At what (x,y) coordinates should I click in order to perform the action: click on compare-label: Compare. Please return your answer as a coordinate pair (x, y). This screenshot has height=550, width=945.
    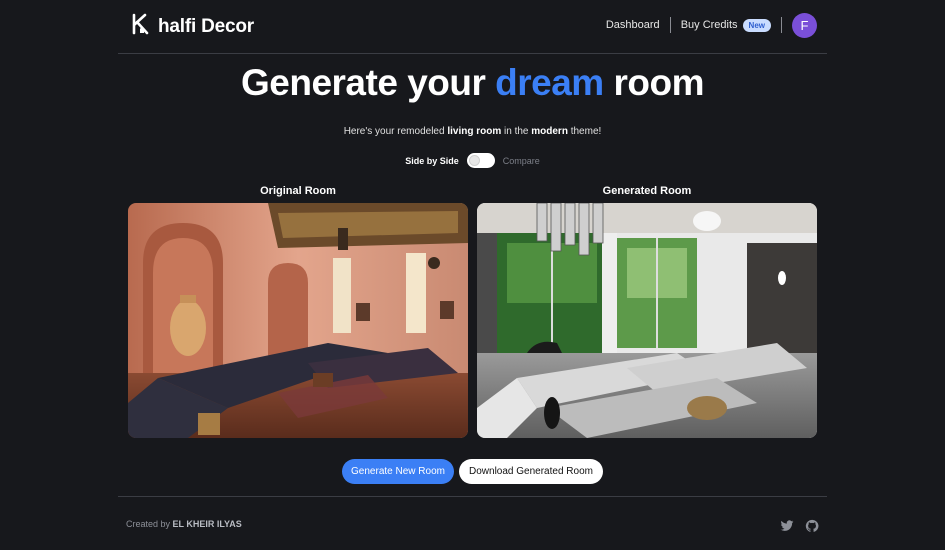
    Looking at the image, I should click on (521, 160).